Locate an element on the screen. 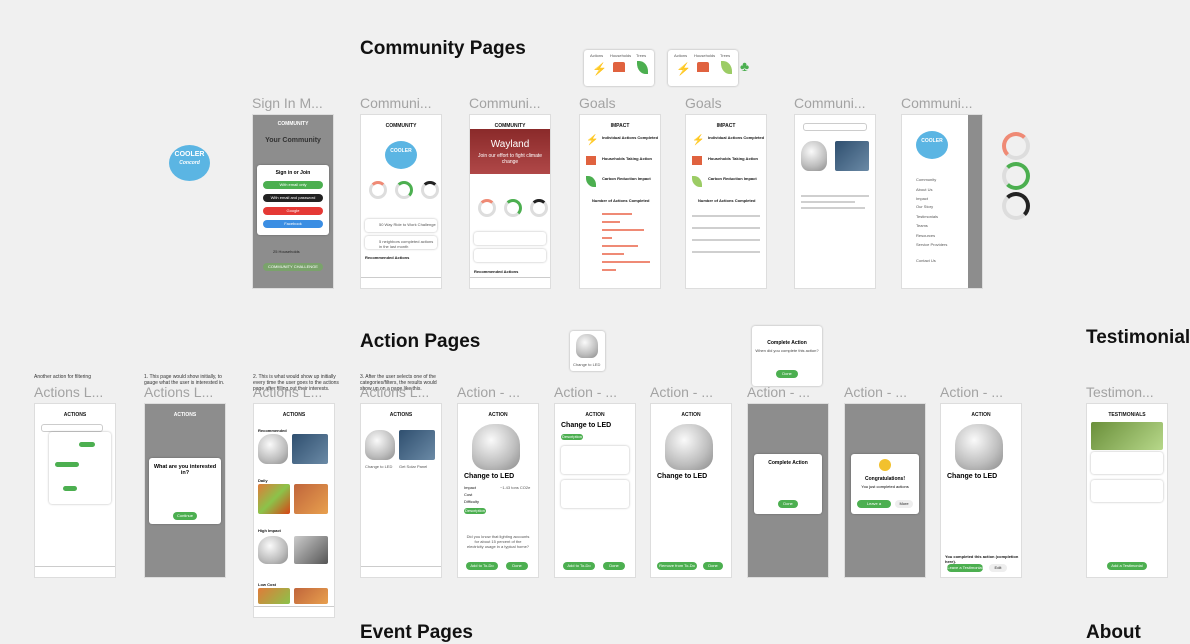  frame-testimonials: TESTIMONIALS Add a Testimonial is located at coordinates (1127, 490).